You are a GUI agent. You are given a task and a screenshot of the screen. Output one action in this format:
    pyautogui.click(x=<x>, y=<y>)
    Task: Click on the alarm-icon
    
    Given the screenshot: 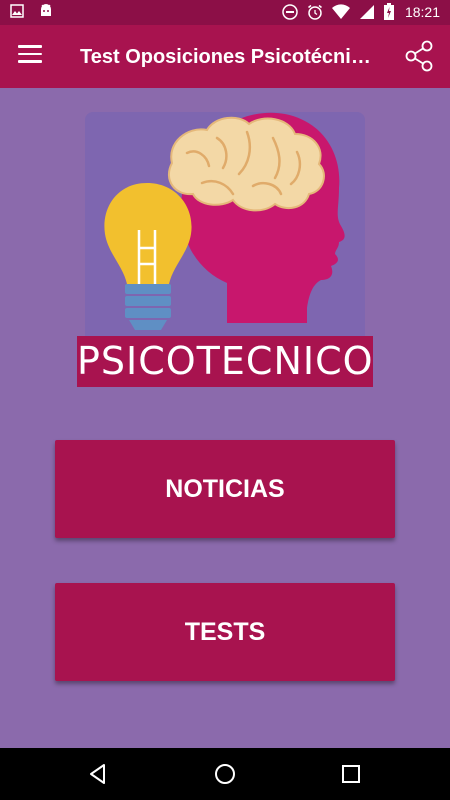 What is the action you would take?
    pyautogui.click(x=314, y=12)
    